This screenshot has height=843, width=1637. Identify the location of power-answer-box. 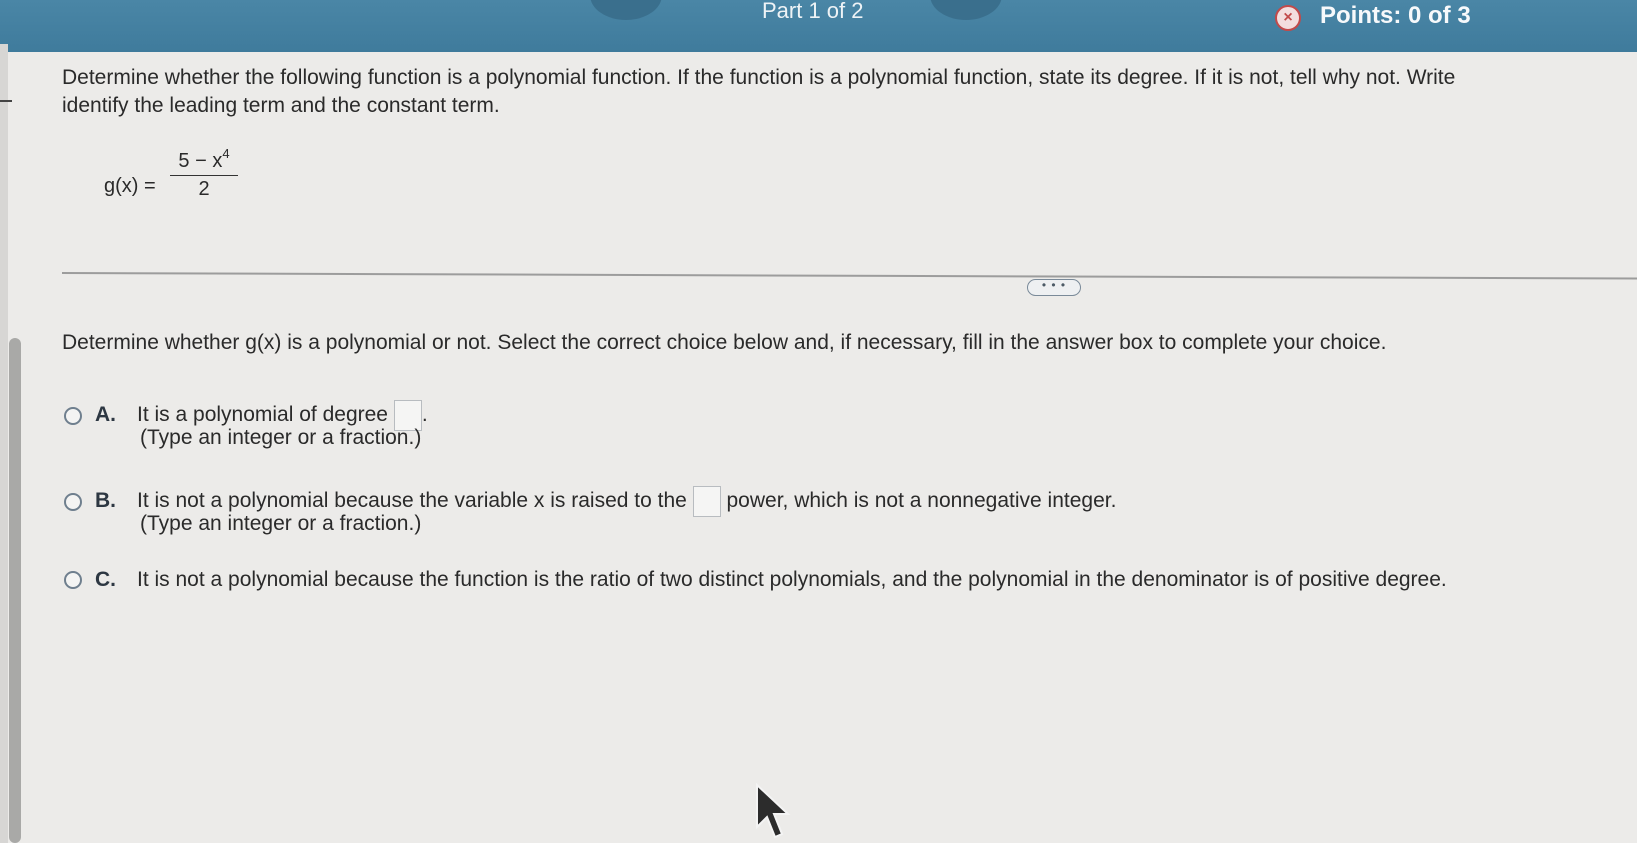
(706, 501).